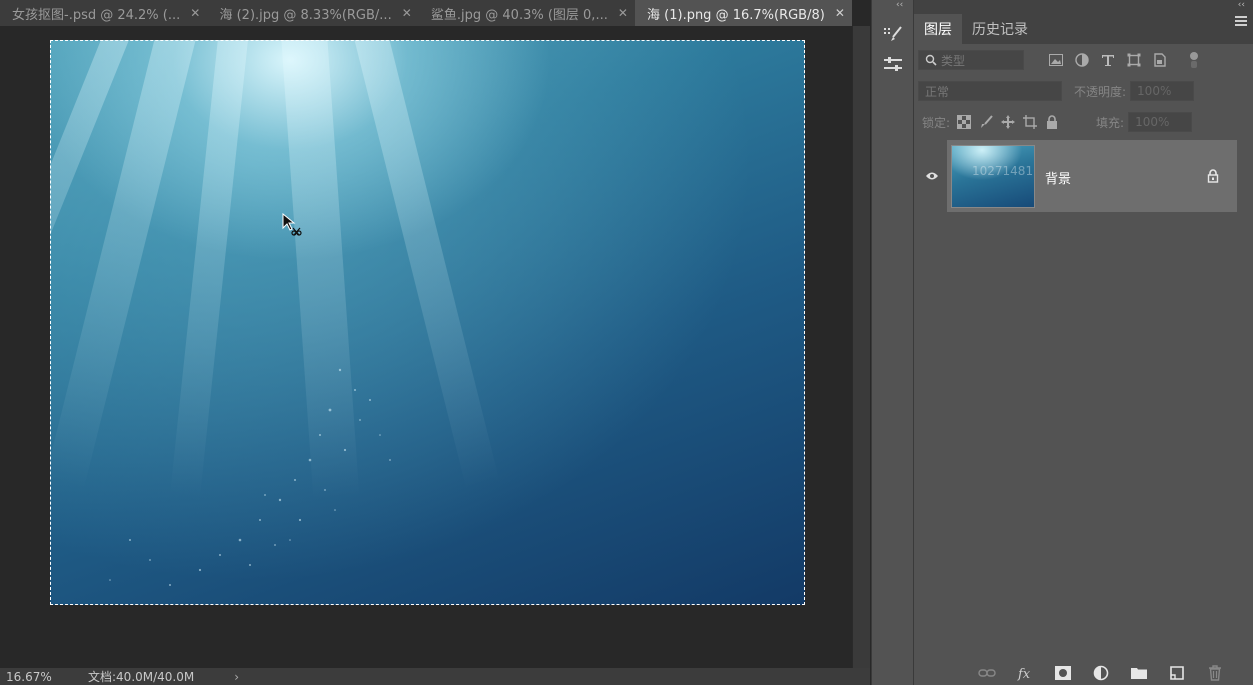 The width and height of the screenshot is (1253, 685). I want to click on fill-label: 填充:, so click(1110, 122).